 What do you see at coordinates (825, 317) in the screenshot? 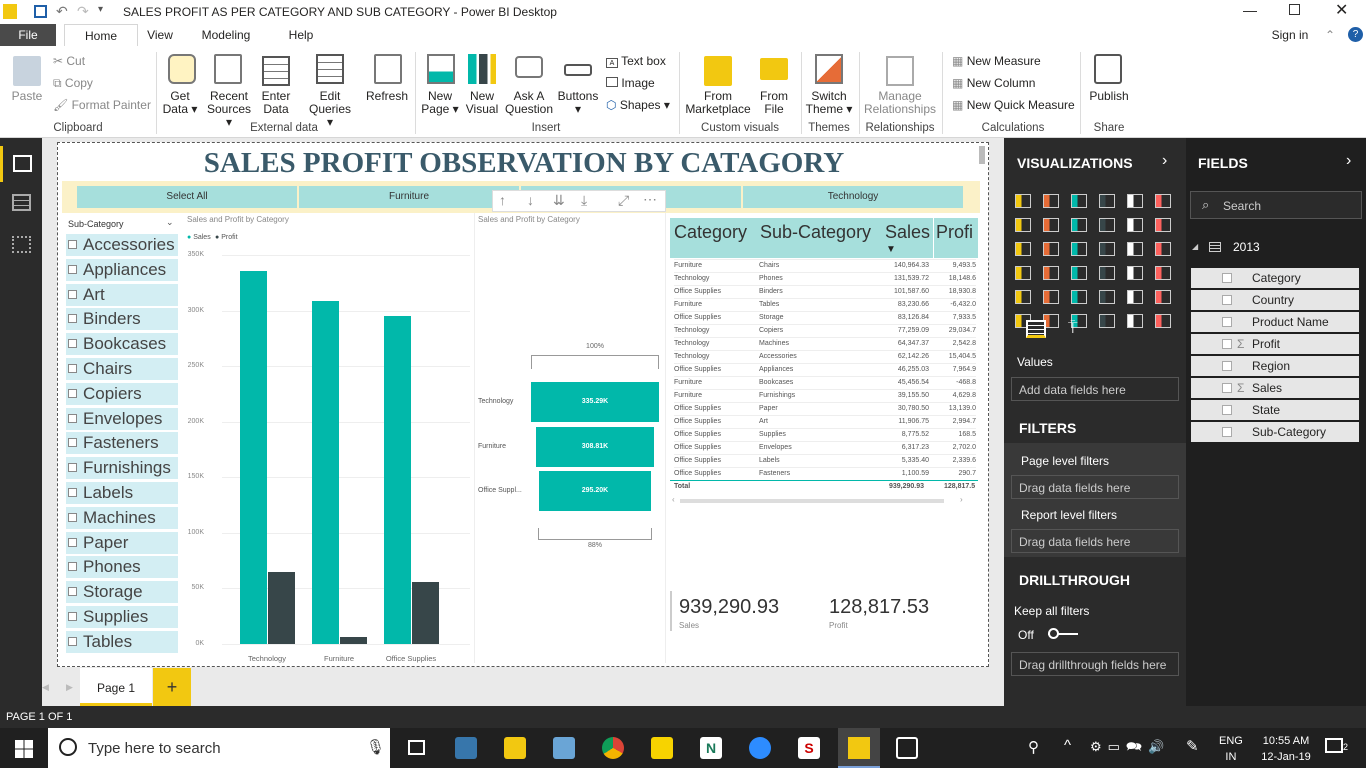
I see `table-row: Office Supplies Storage 83,126.84 7,933.5` at bounding box center [825, 317].